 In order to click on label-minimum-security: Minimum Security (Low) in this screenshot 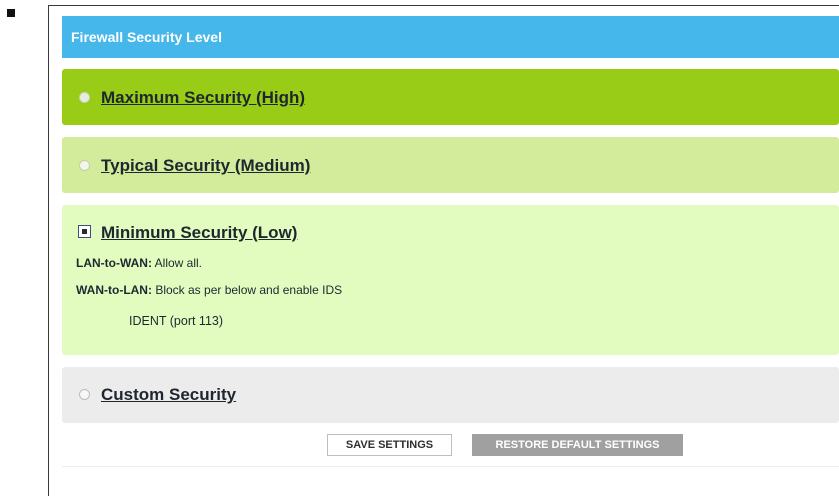, I will do `click(199, 233)`.